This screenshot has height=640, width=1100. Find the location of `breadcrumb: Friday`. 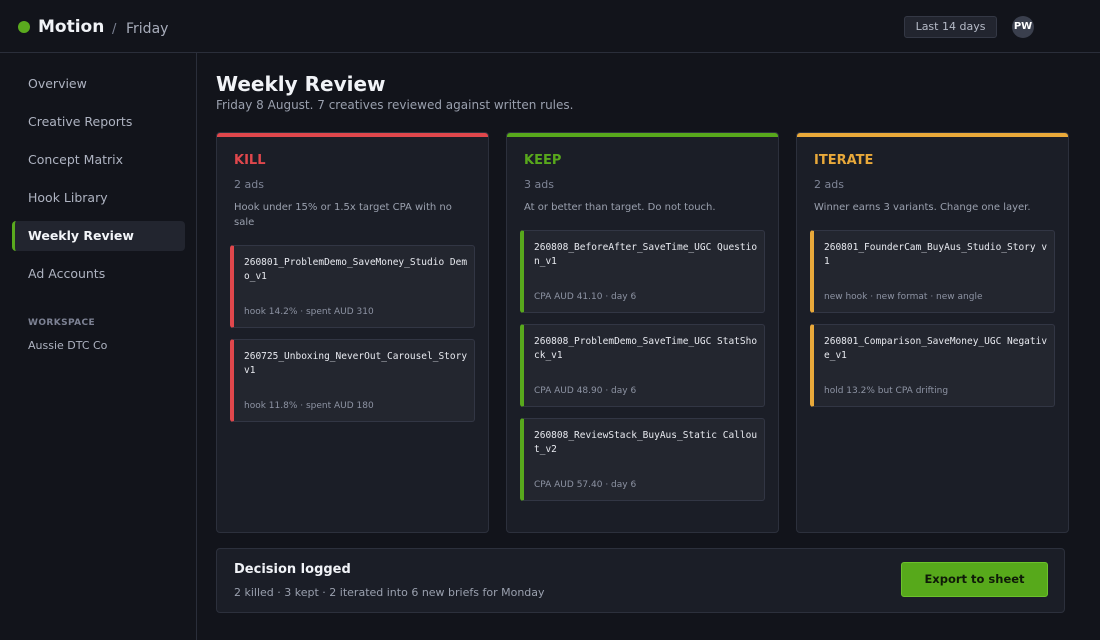

breadcrumb: Friday is located at coordinates (147, 29).